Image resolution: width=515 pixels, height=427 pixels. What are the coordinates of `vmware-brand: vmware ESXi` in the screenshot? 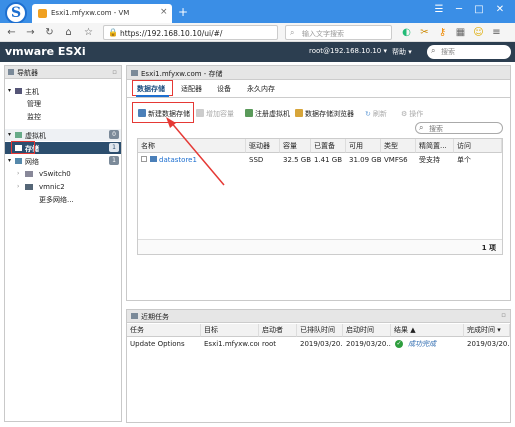 It's located at (45, 51).